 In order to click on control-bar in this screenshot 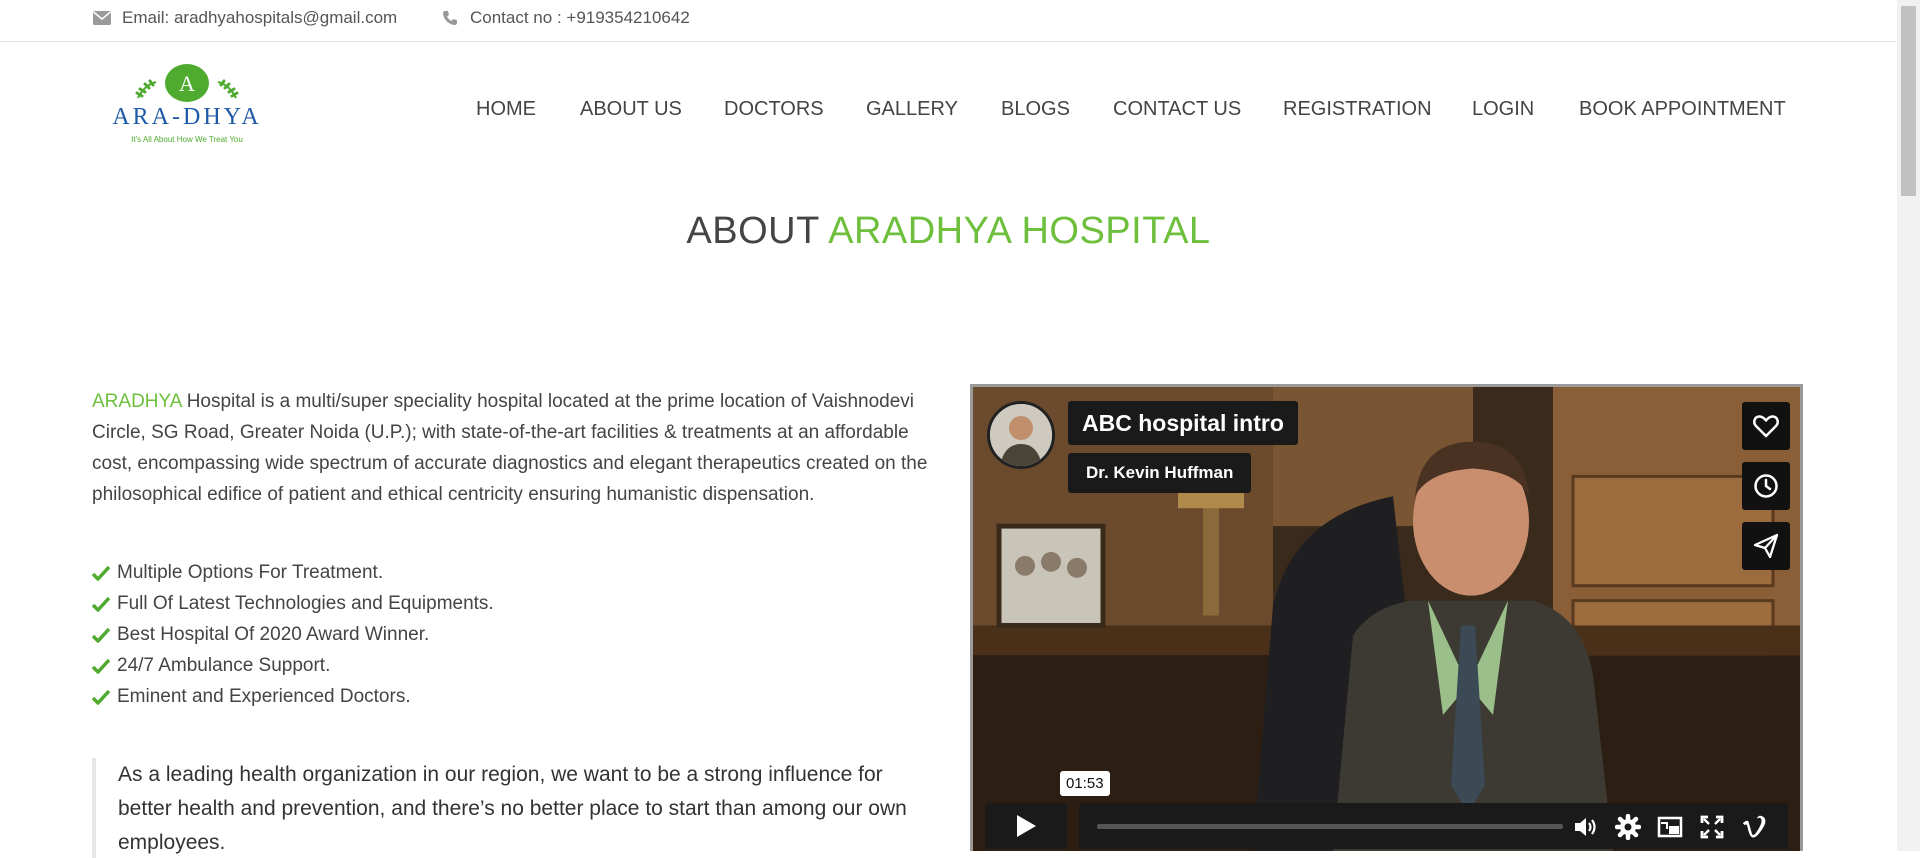, I will do `click(1433, 826)`.